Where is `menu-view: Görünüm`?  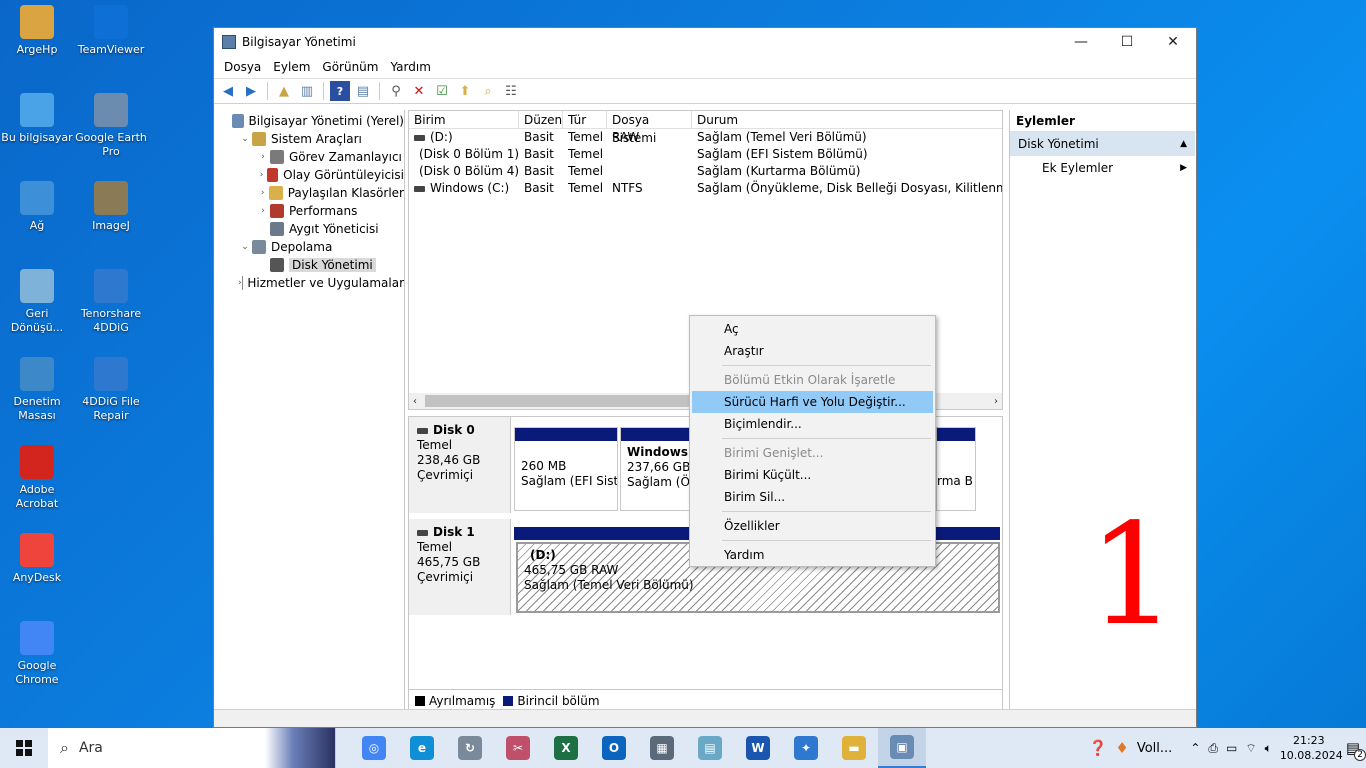
menu-view: Görünüm is located at coordinates (350, 67).